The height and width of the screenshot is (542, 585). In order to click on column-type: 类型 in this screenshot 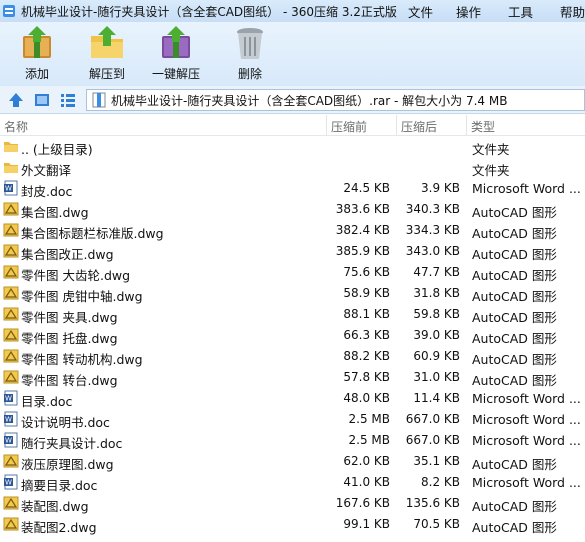, I will do `click(483, 126)`.